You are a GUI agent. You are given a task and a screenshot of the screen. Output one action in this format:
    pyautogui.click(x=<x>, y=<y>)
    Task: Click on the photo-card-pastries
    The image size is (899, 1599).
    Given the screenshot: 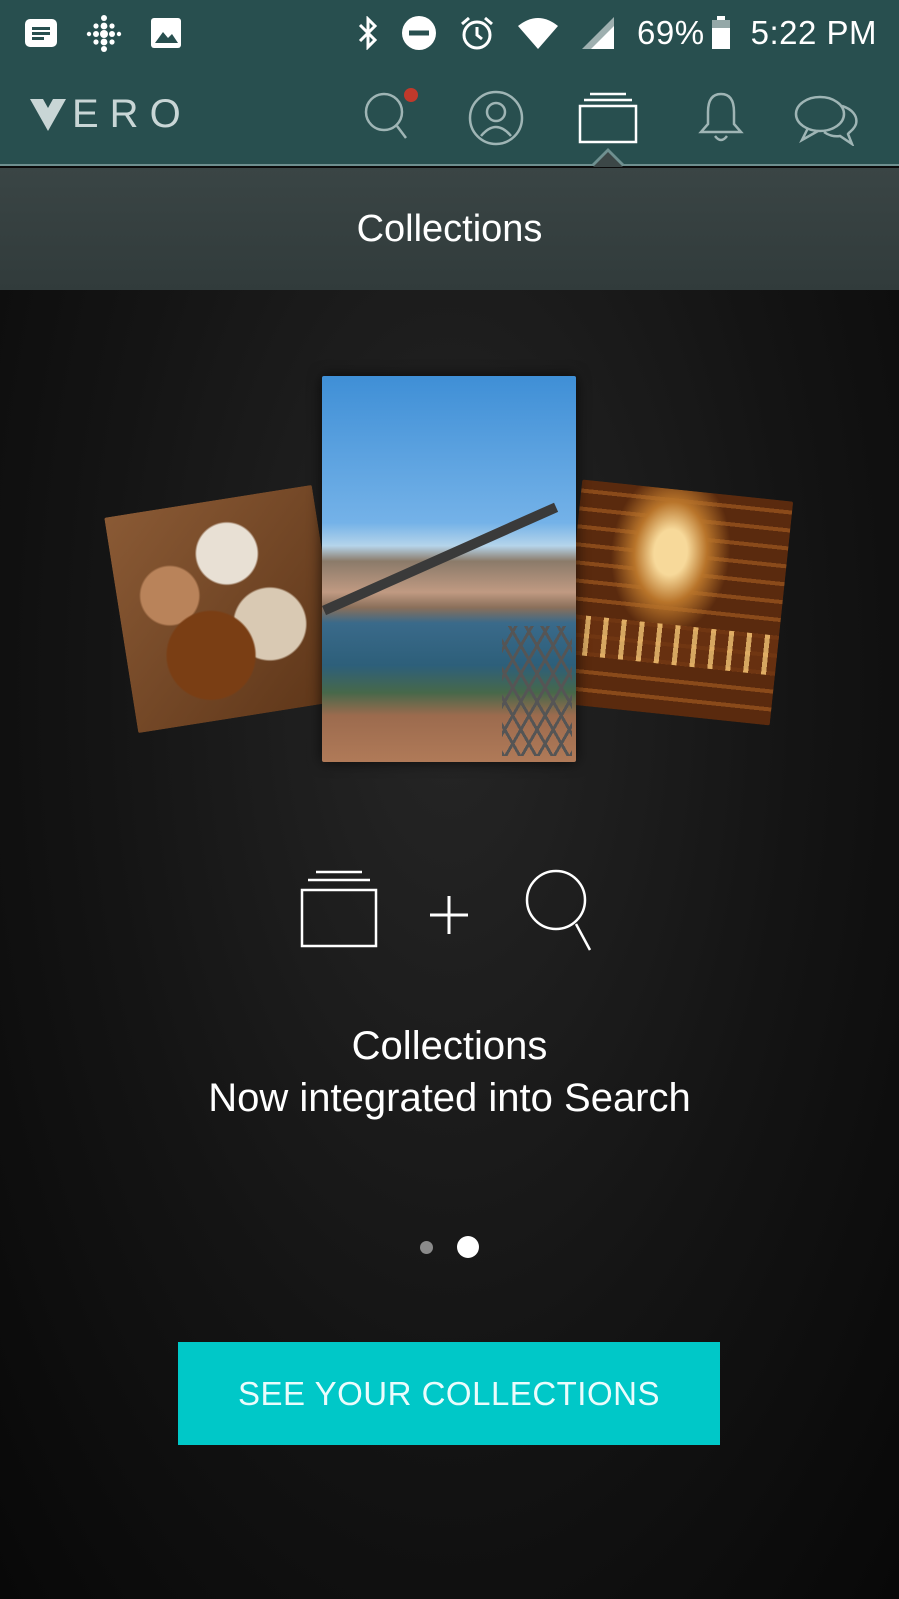 What is the action you would take?
    pyautogui.click(x=225, y=609)
    